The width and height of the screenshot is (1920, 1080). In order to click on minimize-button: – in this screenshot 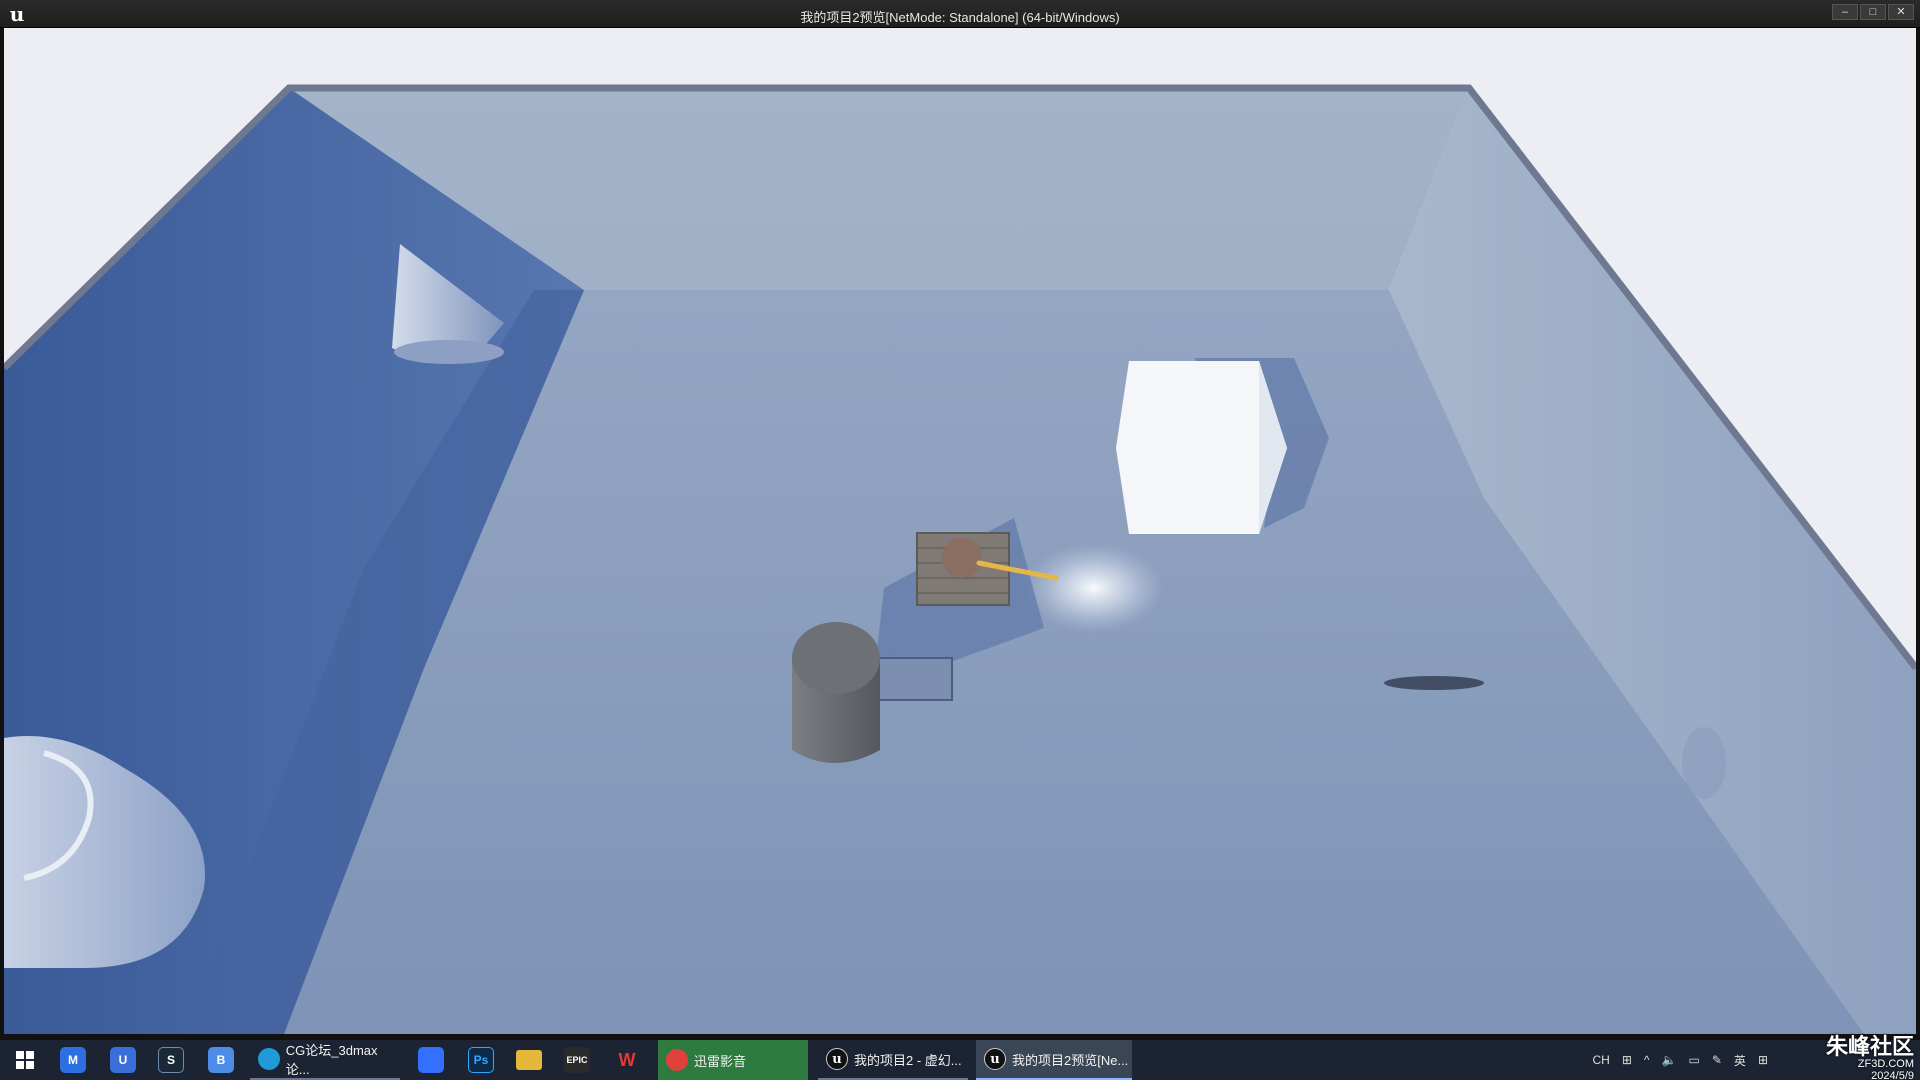, I will do `click(1845, 12)`.